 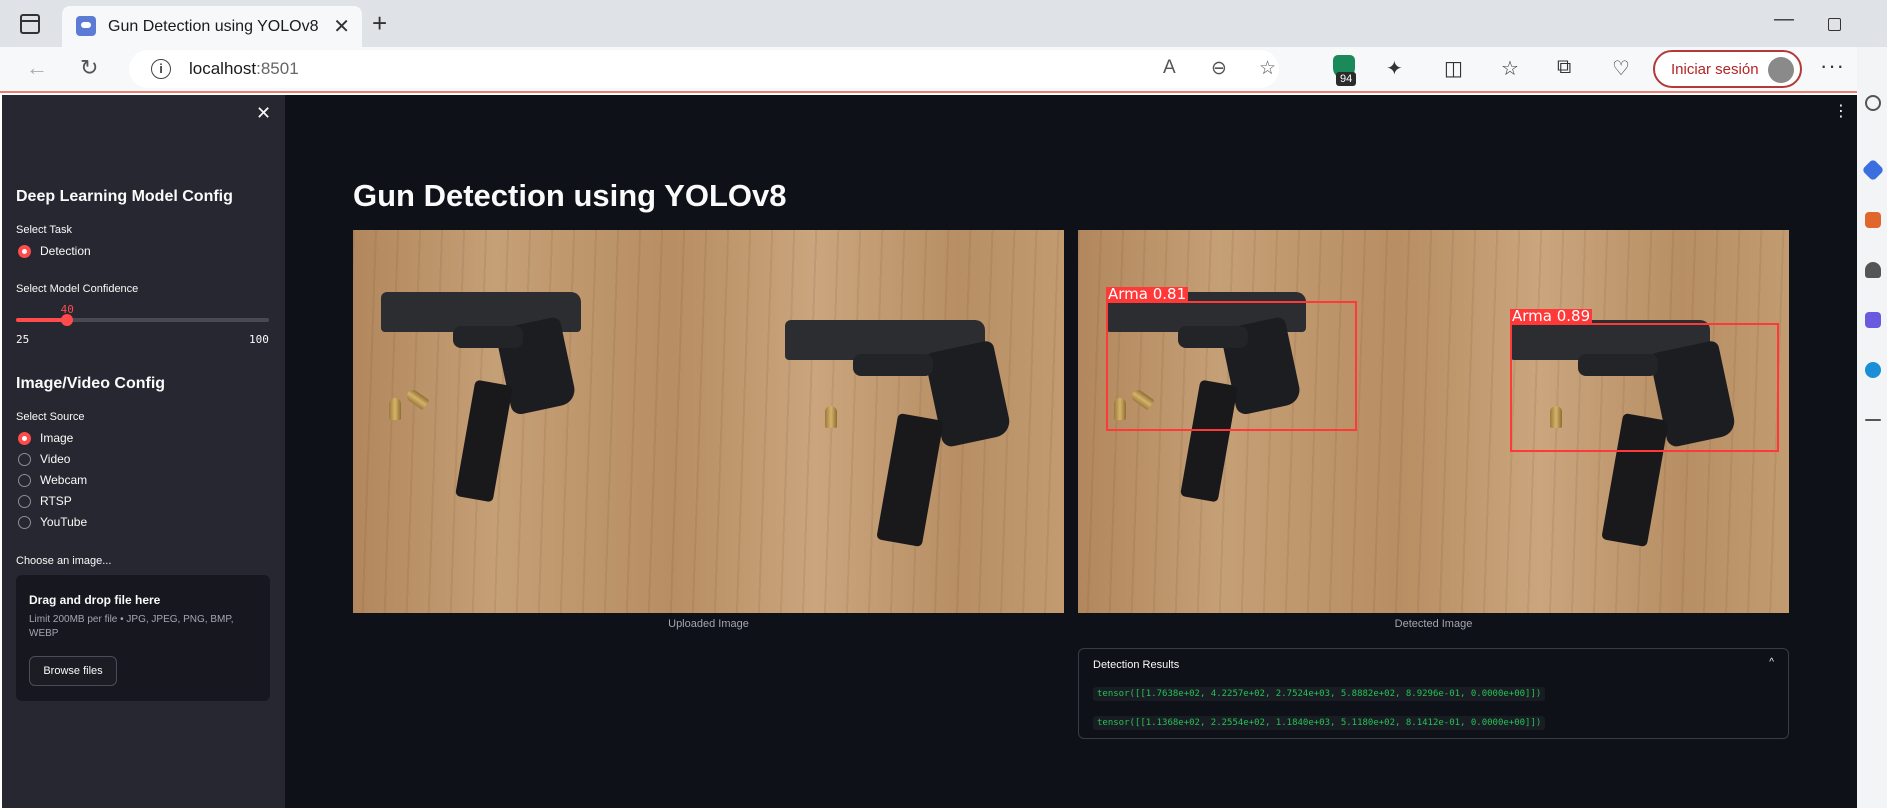 What do you see at coordinates (30, 24) in the screenshot?
I see `tab-actions-icon` at bounding box center [30, 24].